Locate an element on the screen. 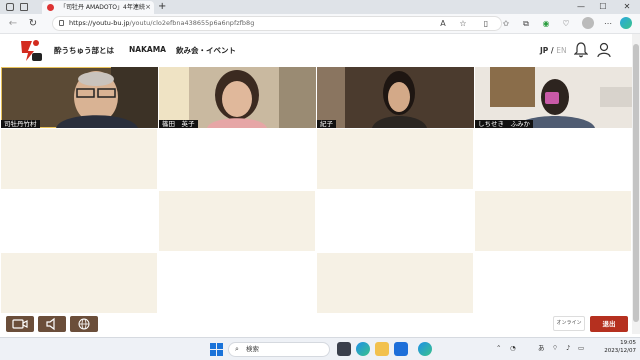 This screenshot has width=640, height=360. browser-tab-bar: 「司牡丹 AMADOTO」4年連続 × + — ☐ ✕ is located at coordinates (320, 7).